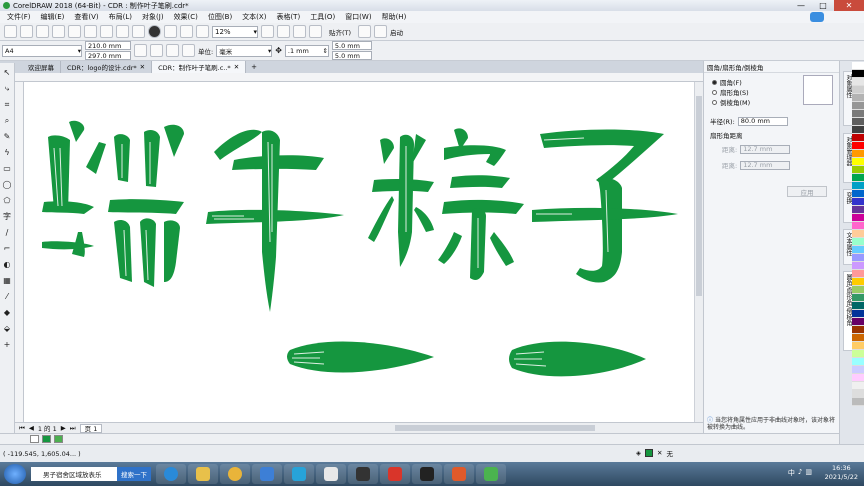 This screenshot has width=864, height=486. I want to click on rulers-icon, so click(283, 31).